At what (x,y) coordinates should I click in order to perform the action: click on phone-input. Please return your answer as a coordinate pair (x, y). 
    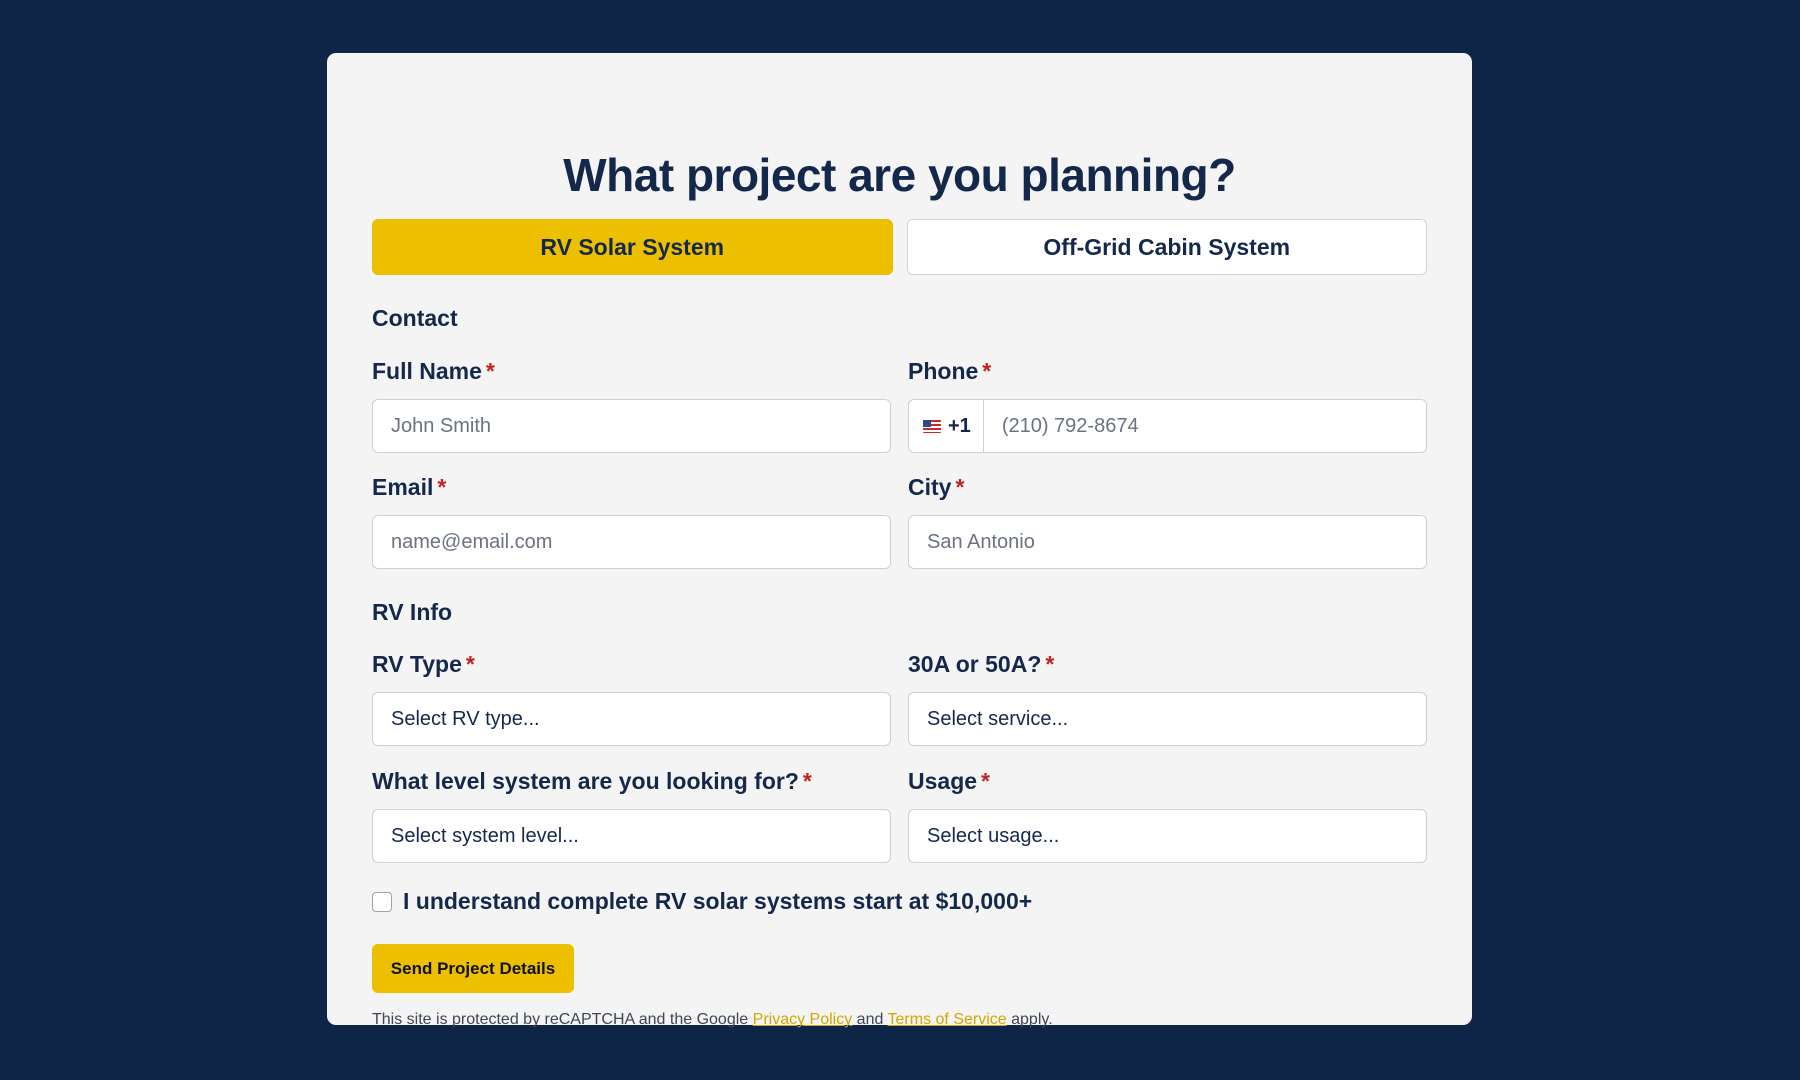
    Looking at the image, I should click on (1204, 426).